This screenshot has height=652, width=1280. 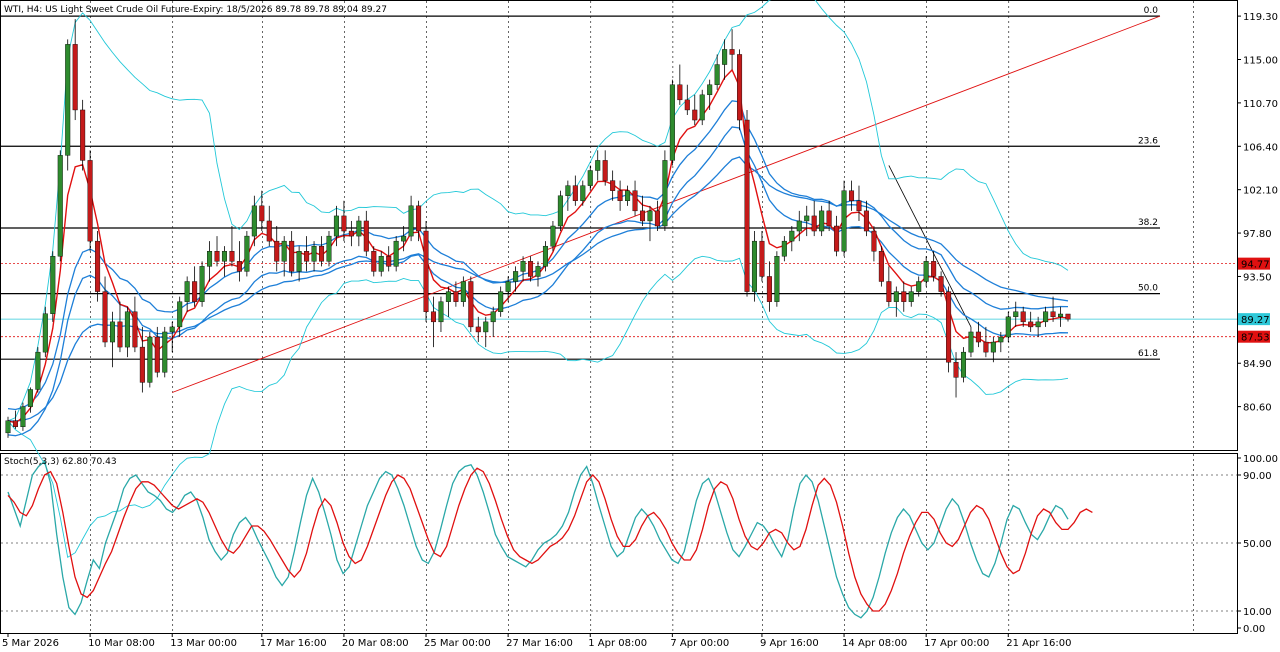 I want to click on time-tick-label: 21 Apr 16:00, so click(x=1038, y=643).